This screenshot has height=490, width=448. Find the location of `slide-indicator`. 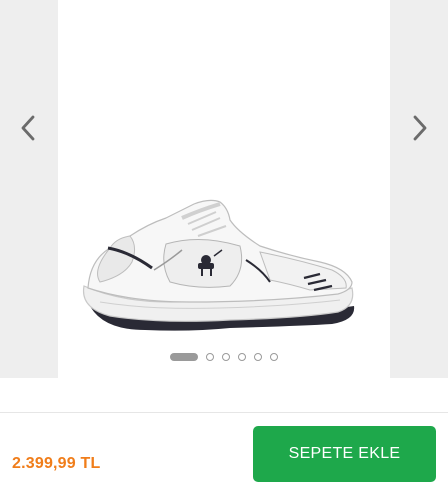

slide-indicator is located at coordinates (224, 357).